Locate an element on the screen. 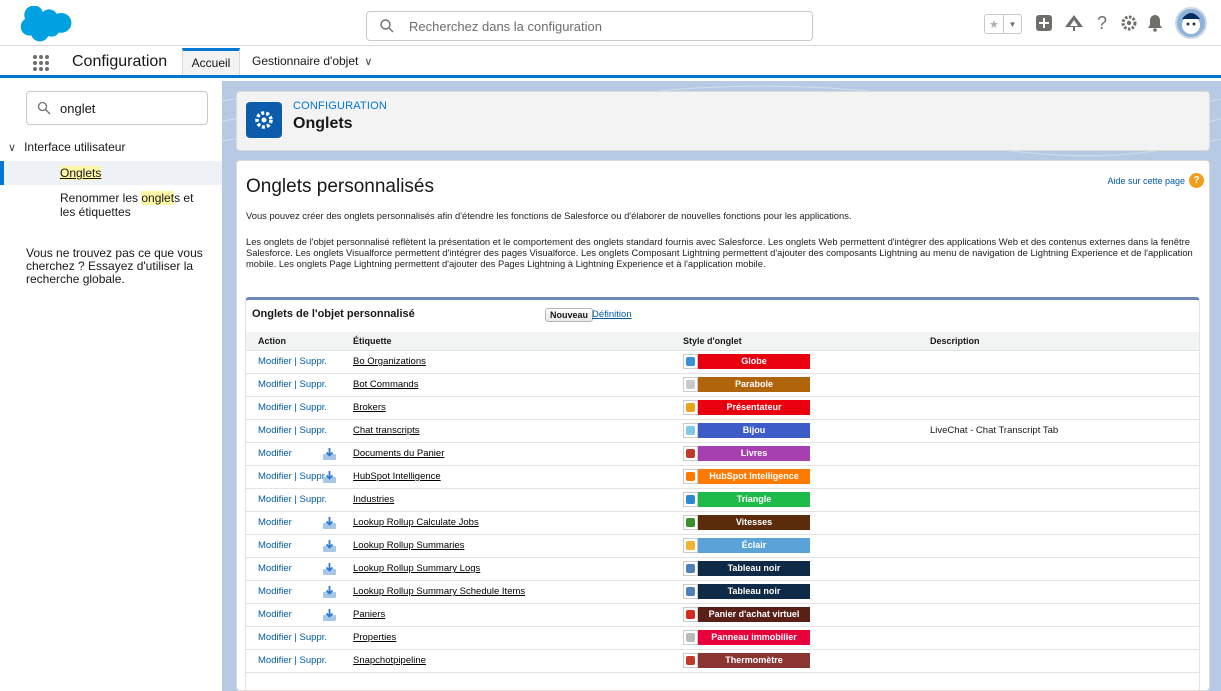  column-header-label: Étiquette is located at coordinates (506, 341).